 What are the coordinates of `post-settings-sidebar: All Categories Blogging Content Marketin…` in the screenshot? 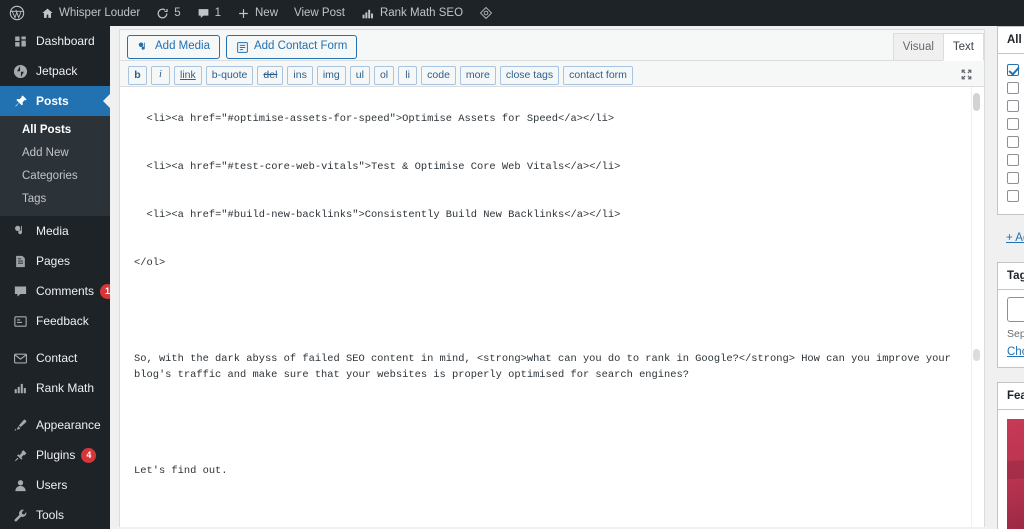 It's located at (1008, 277).